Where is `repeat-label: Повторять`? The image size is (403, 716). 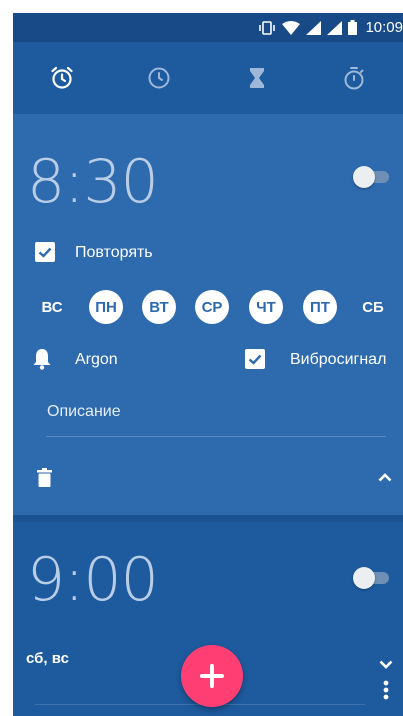
repeat-label: Повторять is located at coordinates (114, 252).